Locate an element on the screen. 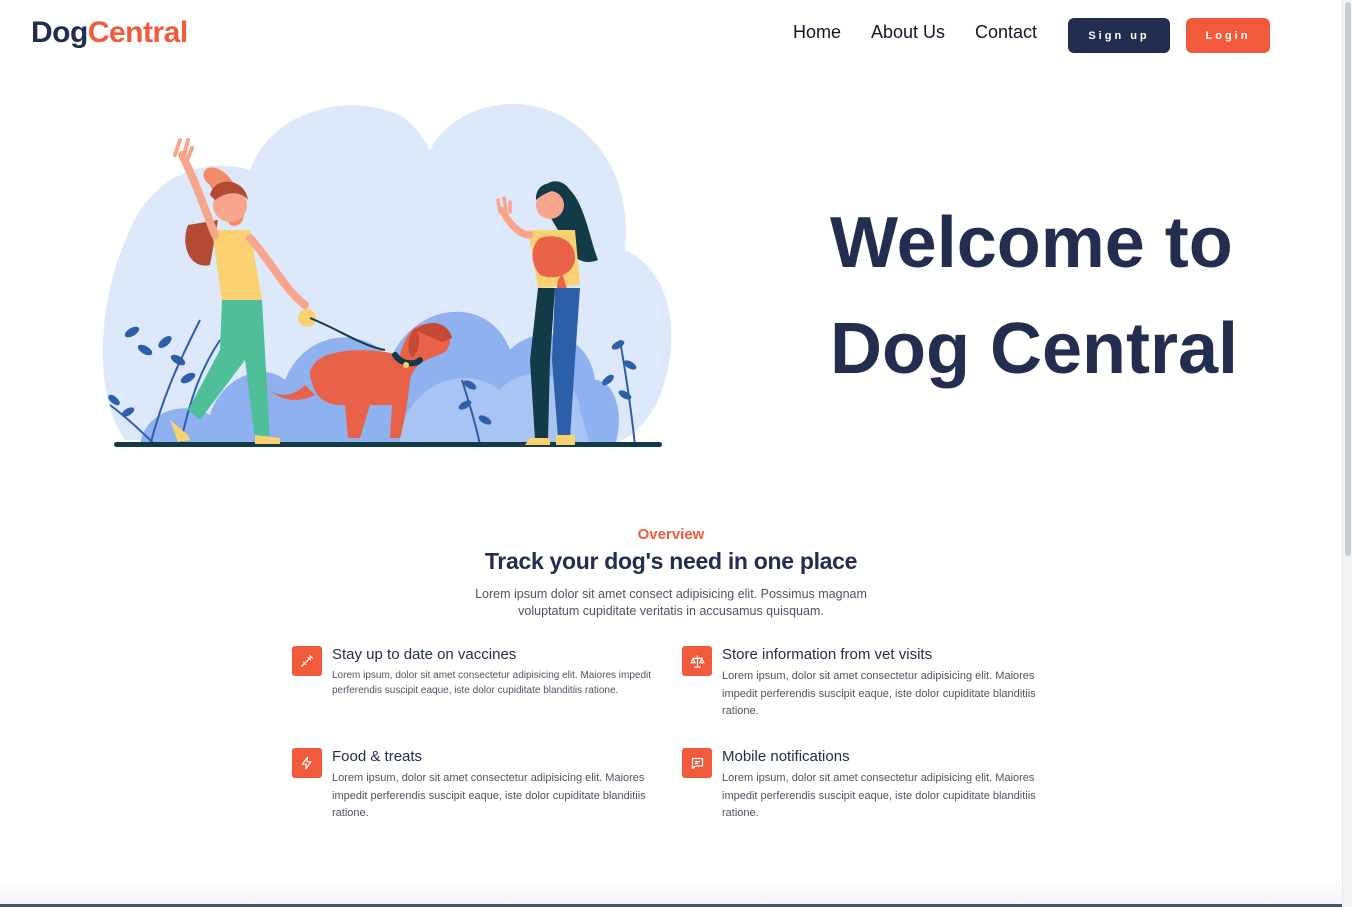  lightning-icon is located at coordinates (307, 763).